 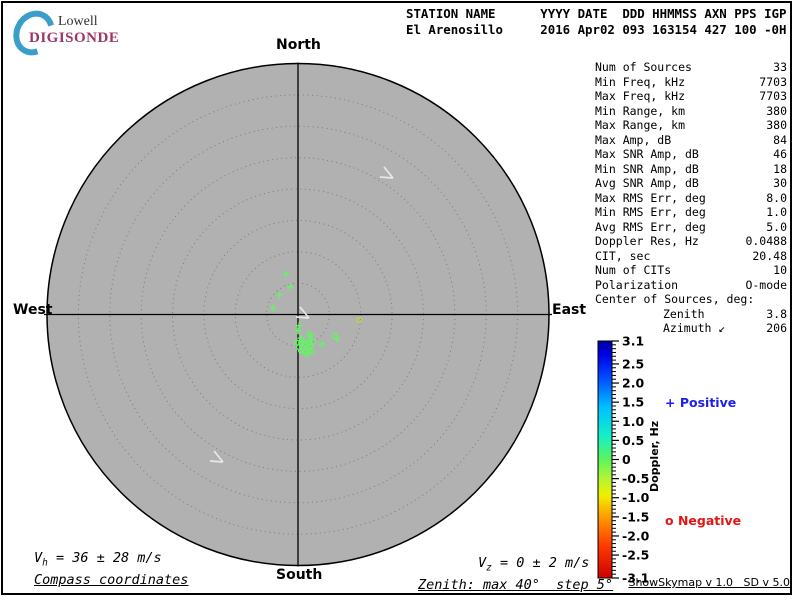 What do you see at coordinates (633, 421) in the screenshot?
I see `colorbar-tick-label: 1.0` at bounding box center [633, 421].